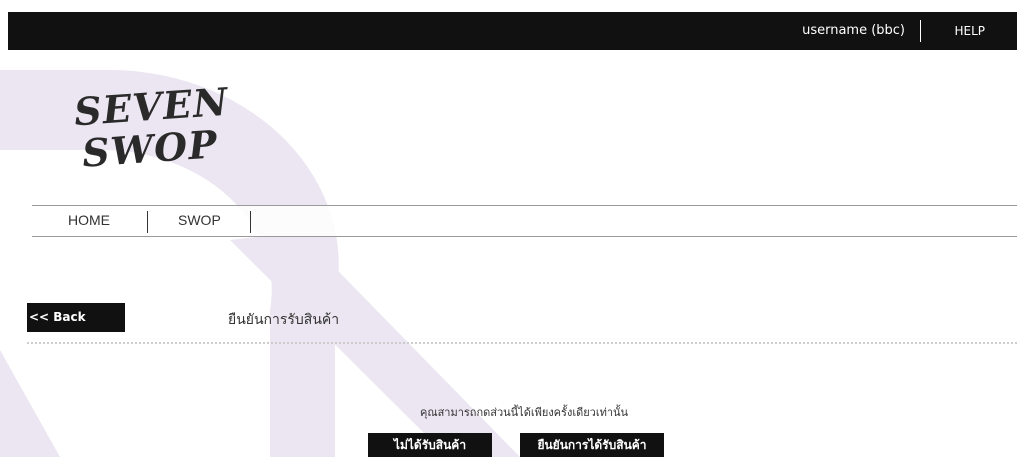  What do you see at coordinates (969, 31) in the screenshot?
I see `help-link: HELP` at bounding box center [969, 31].